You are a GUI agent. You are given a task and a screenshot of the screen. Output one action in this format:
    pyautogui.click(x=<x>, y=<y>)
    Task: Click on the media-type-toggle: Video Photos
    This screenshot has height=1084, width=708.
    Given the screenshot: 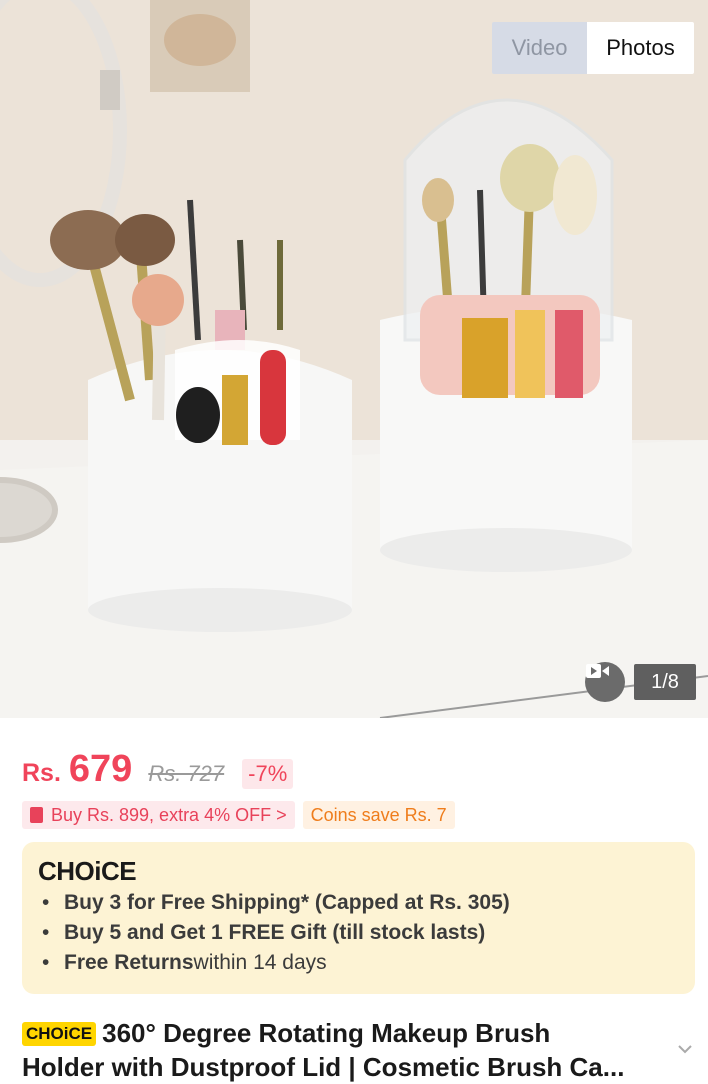 What is the action you would take?
    pyautogui.click(x=593, y=48)
    